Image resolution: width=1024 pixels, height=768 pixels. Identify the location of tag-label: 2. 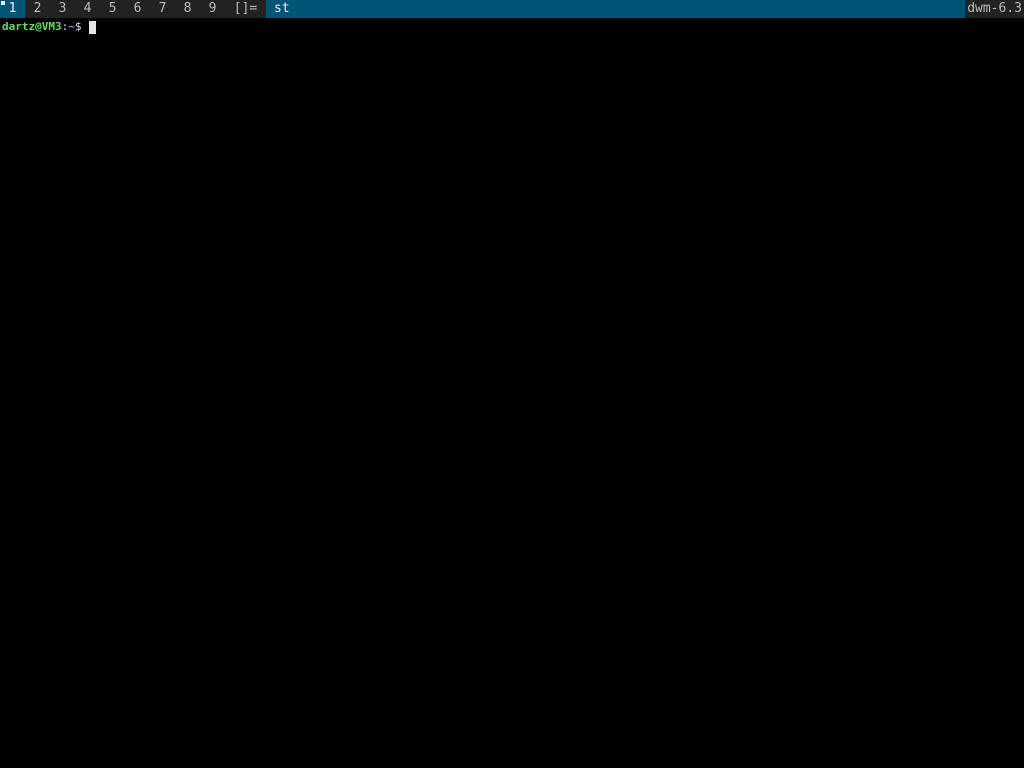
(37, 8).